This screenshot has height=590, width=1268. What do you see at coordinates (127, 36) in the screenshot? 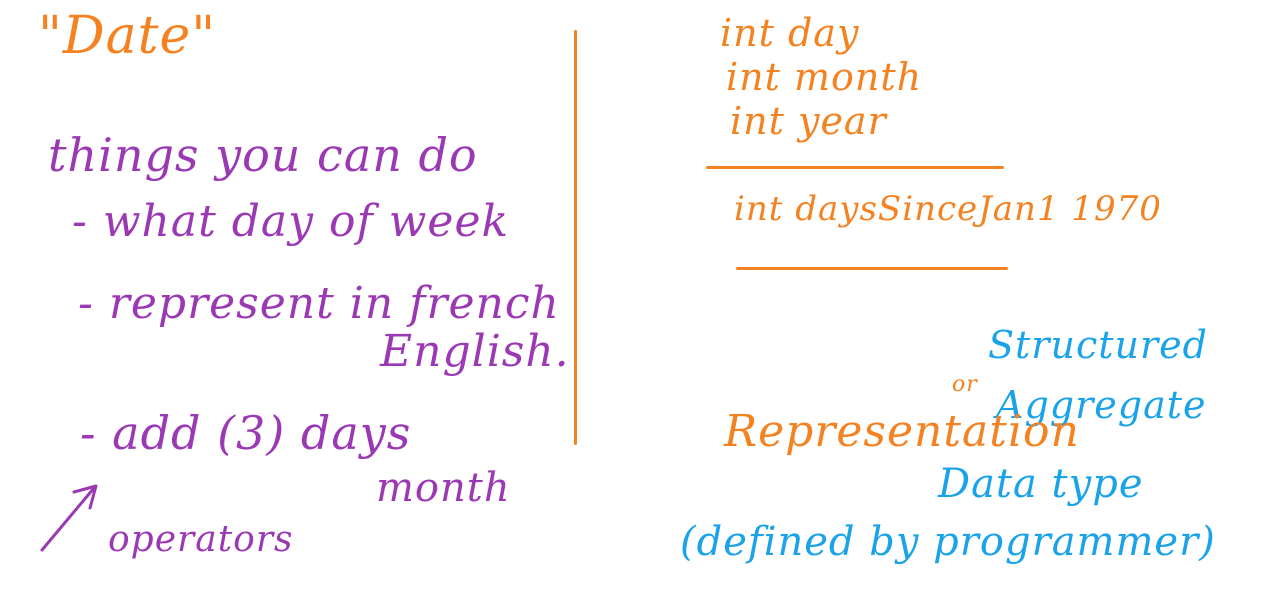
I see `date-title: "Date"` at bounding box center [127, 36].